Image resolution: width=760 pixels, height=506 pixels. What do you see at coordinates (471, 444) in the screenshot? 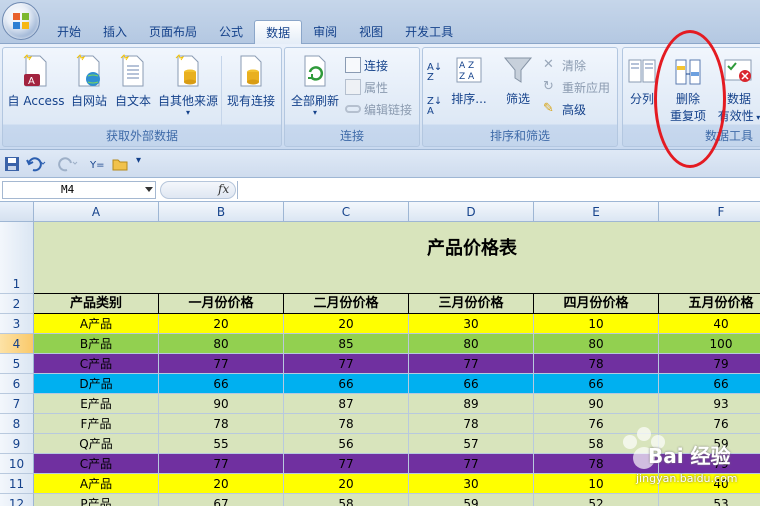
I see `price-cell: 57` at bounding box center [471, 444].